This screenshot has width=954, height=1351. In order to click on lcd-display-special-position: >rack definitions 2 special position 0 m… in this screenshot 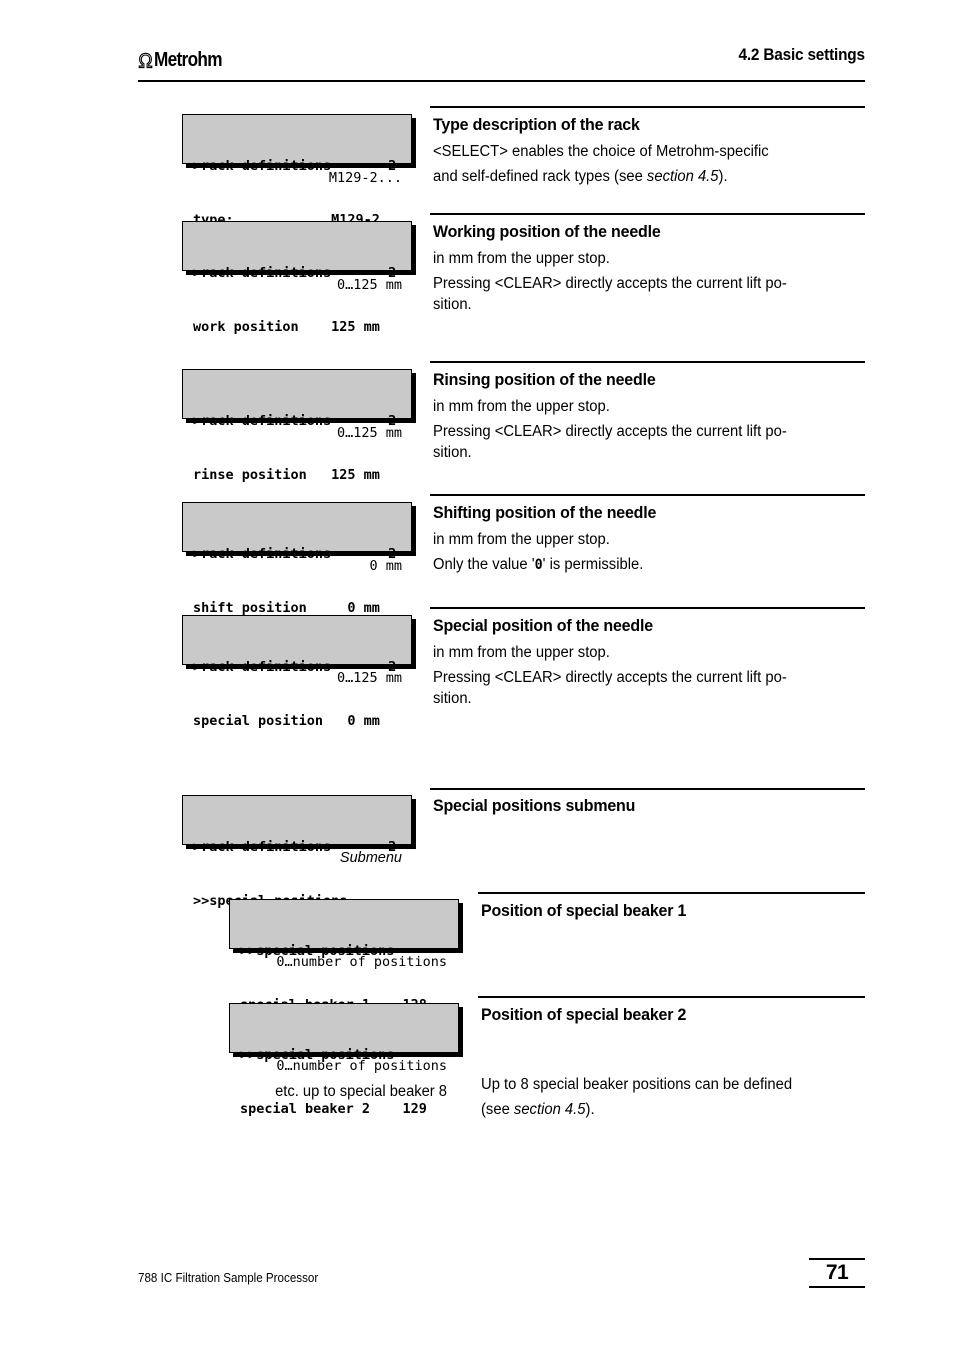, I will do `click(297, 672)`.